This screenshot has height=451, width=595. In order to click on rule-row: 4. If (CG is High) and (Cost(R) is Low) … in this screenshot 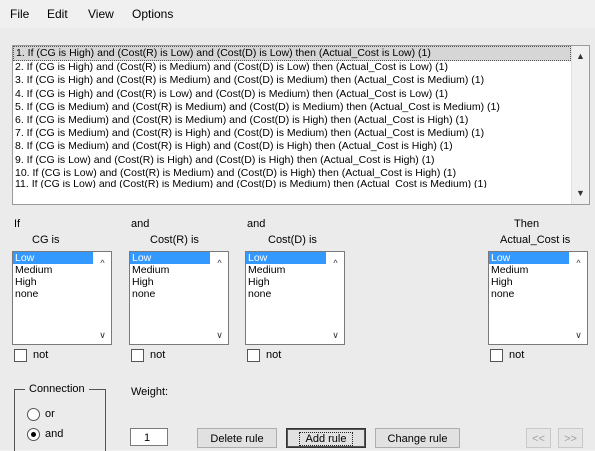, I will do `click(301, 94)`.